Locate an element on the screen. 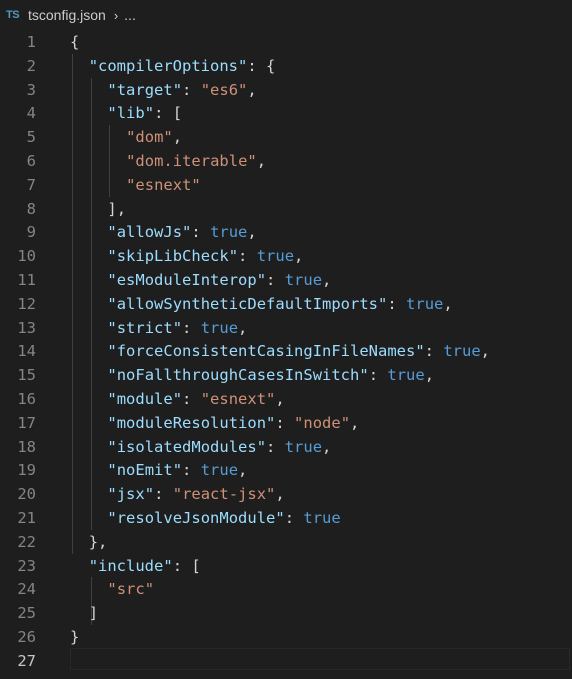 The image size is (572, 679). code-line: 24 "src" is located at coordinates (286, 589).